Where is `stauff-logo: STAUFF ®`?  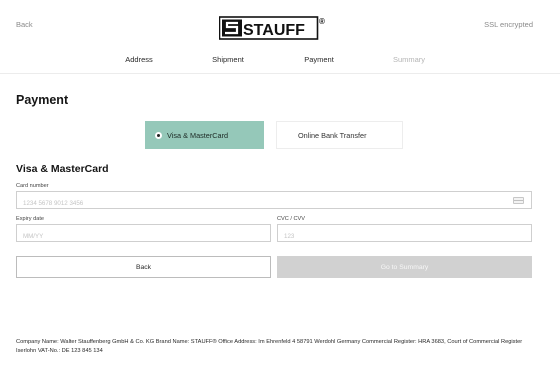
stauff-logo: STAUFF ® is located at coordinates (273, 28).